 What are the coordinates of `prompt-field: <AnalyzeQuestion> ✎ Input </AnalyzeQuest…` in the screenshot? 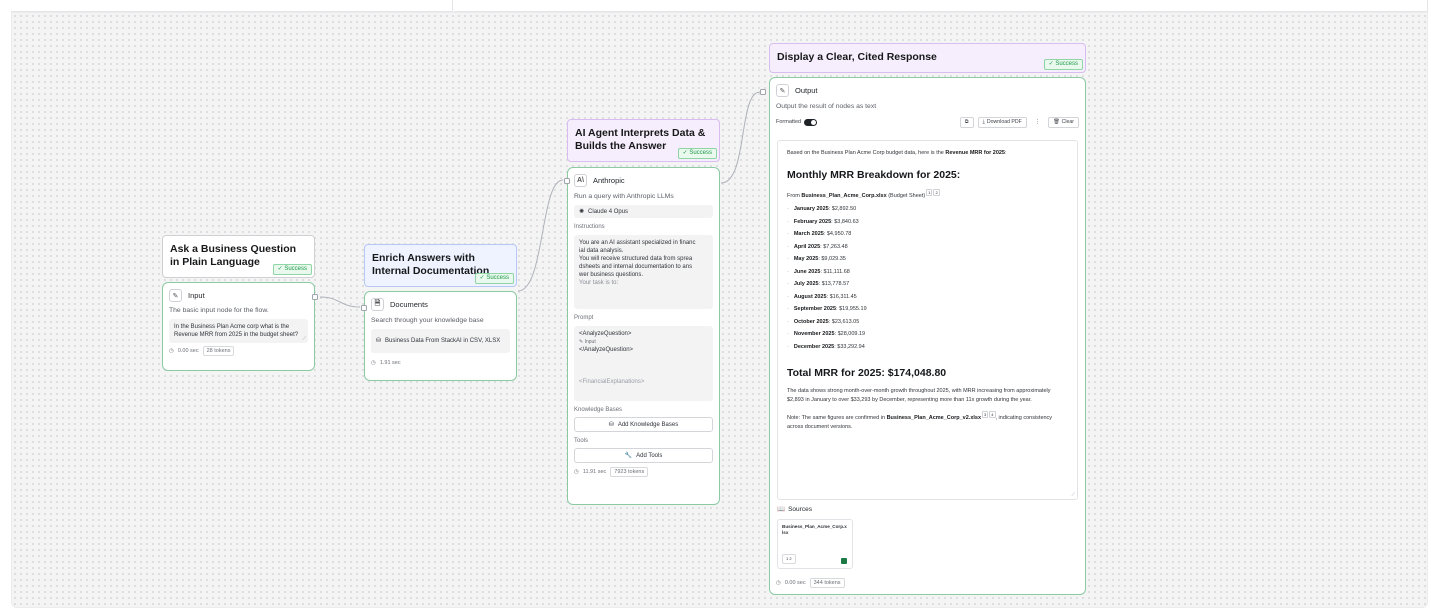 It's located at (643, 363).